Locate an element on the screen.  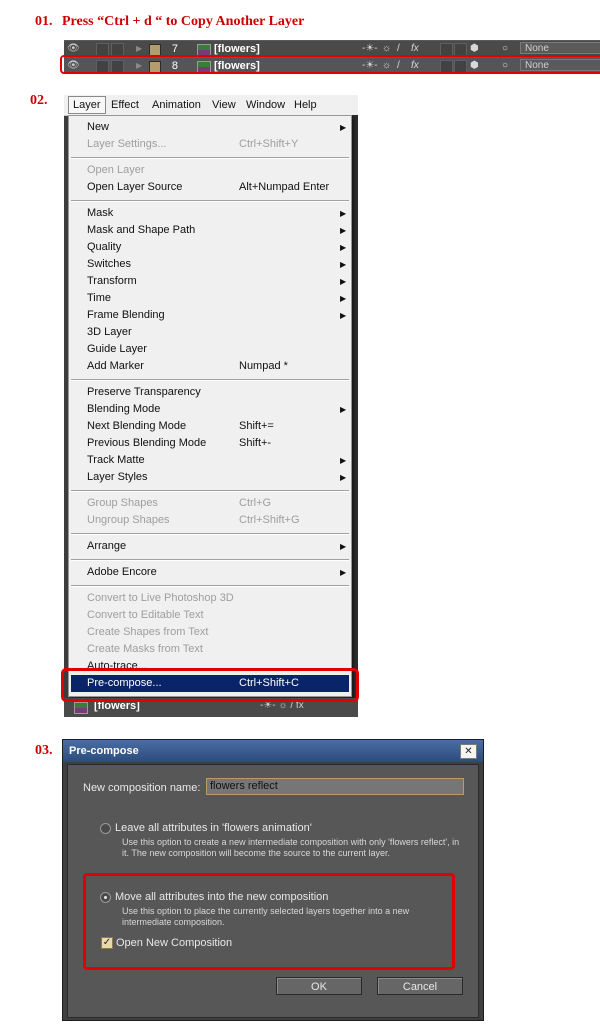
menu-item-label: Add Marker is located at coordinates (115, 366).